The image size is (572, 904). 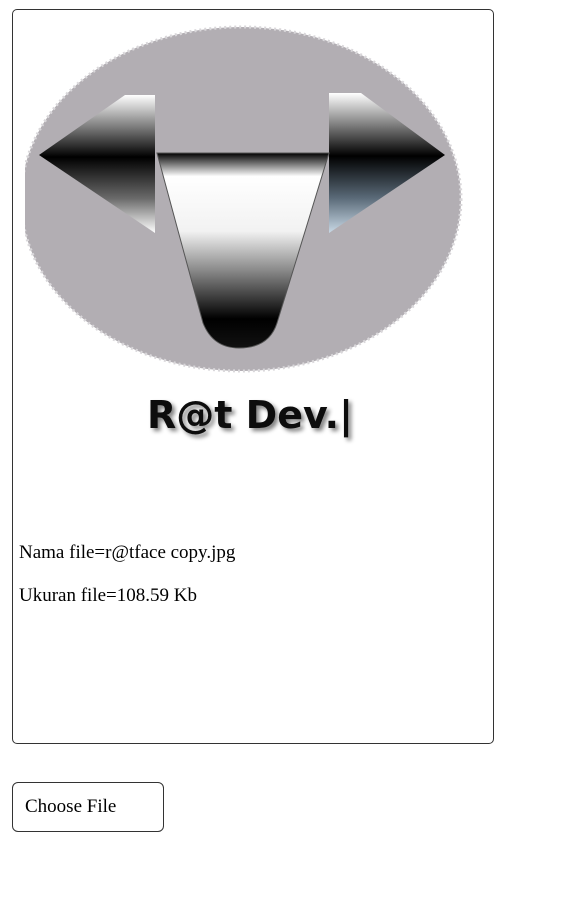 What do you see at coordinates (127, 552) in the screenshot?
I see `file-name-text: Nama file=r@tface copy.jpg` at bounding box center [127, 552].